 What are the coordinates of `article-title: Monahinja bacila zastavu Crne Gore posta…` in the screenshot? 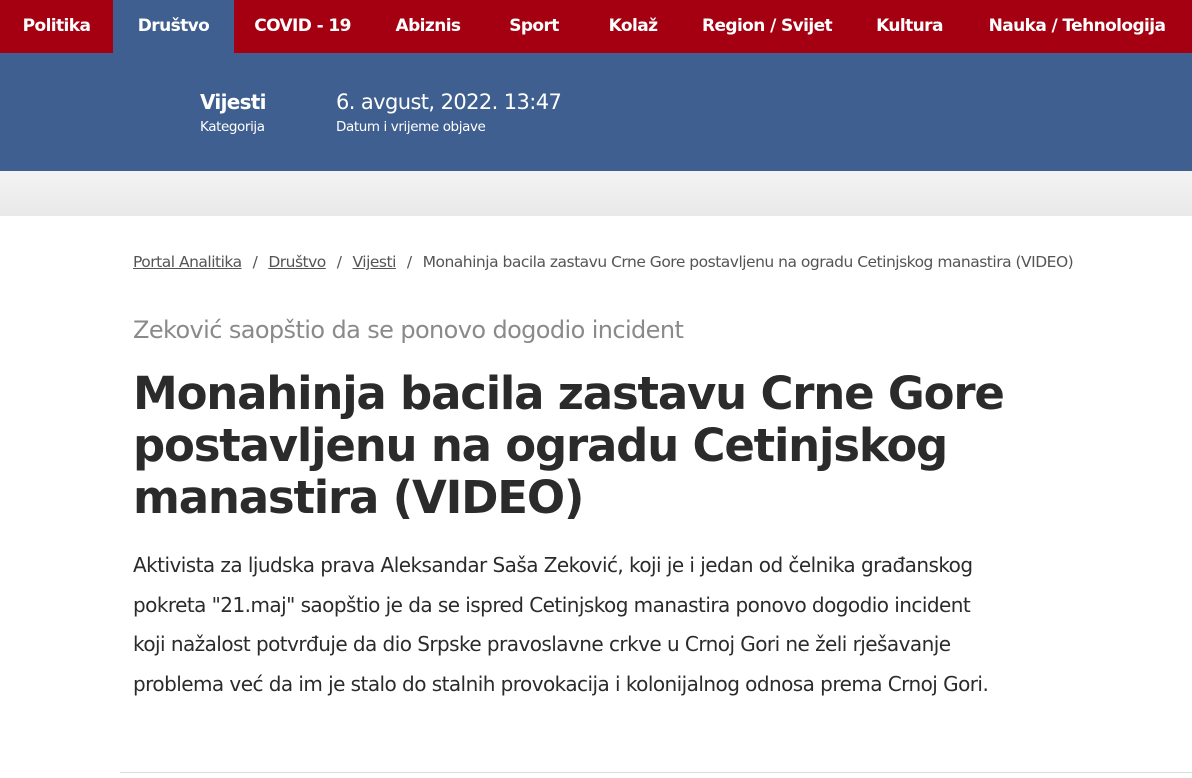 It's located at (569, 445).